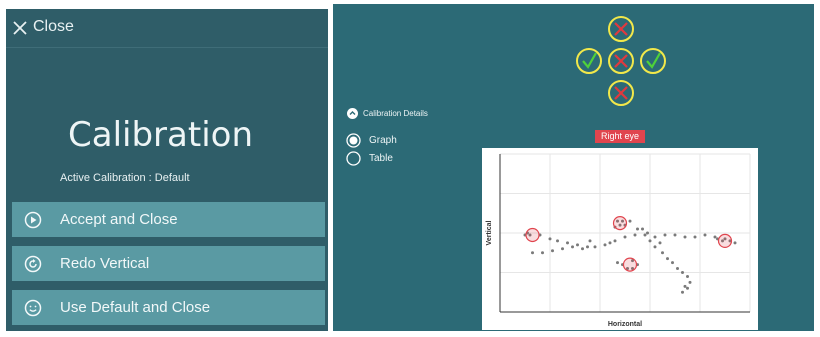 The height and width of the screenshot is (337, 820). I want to click on target-top, so click(621, 29).